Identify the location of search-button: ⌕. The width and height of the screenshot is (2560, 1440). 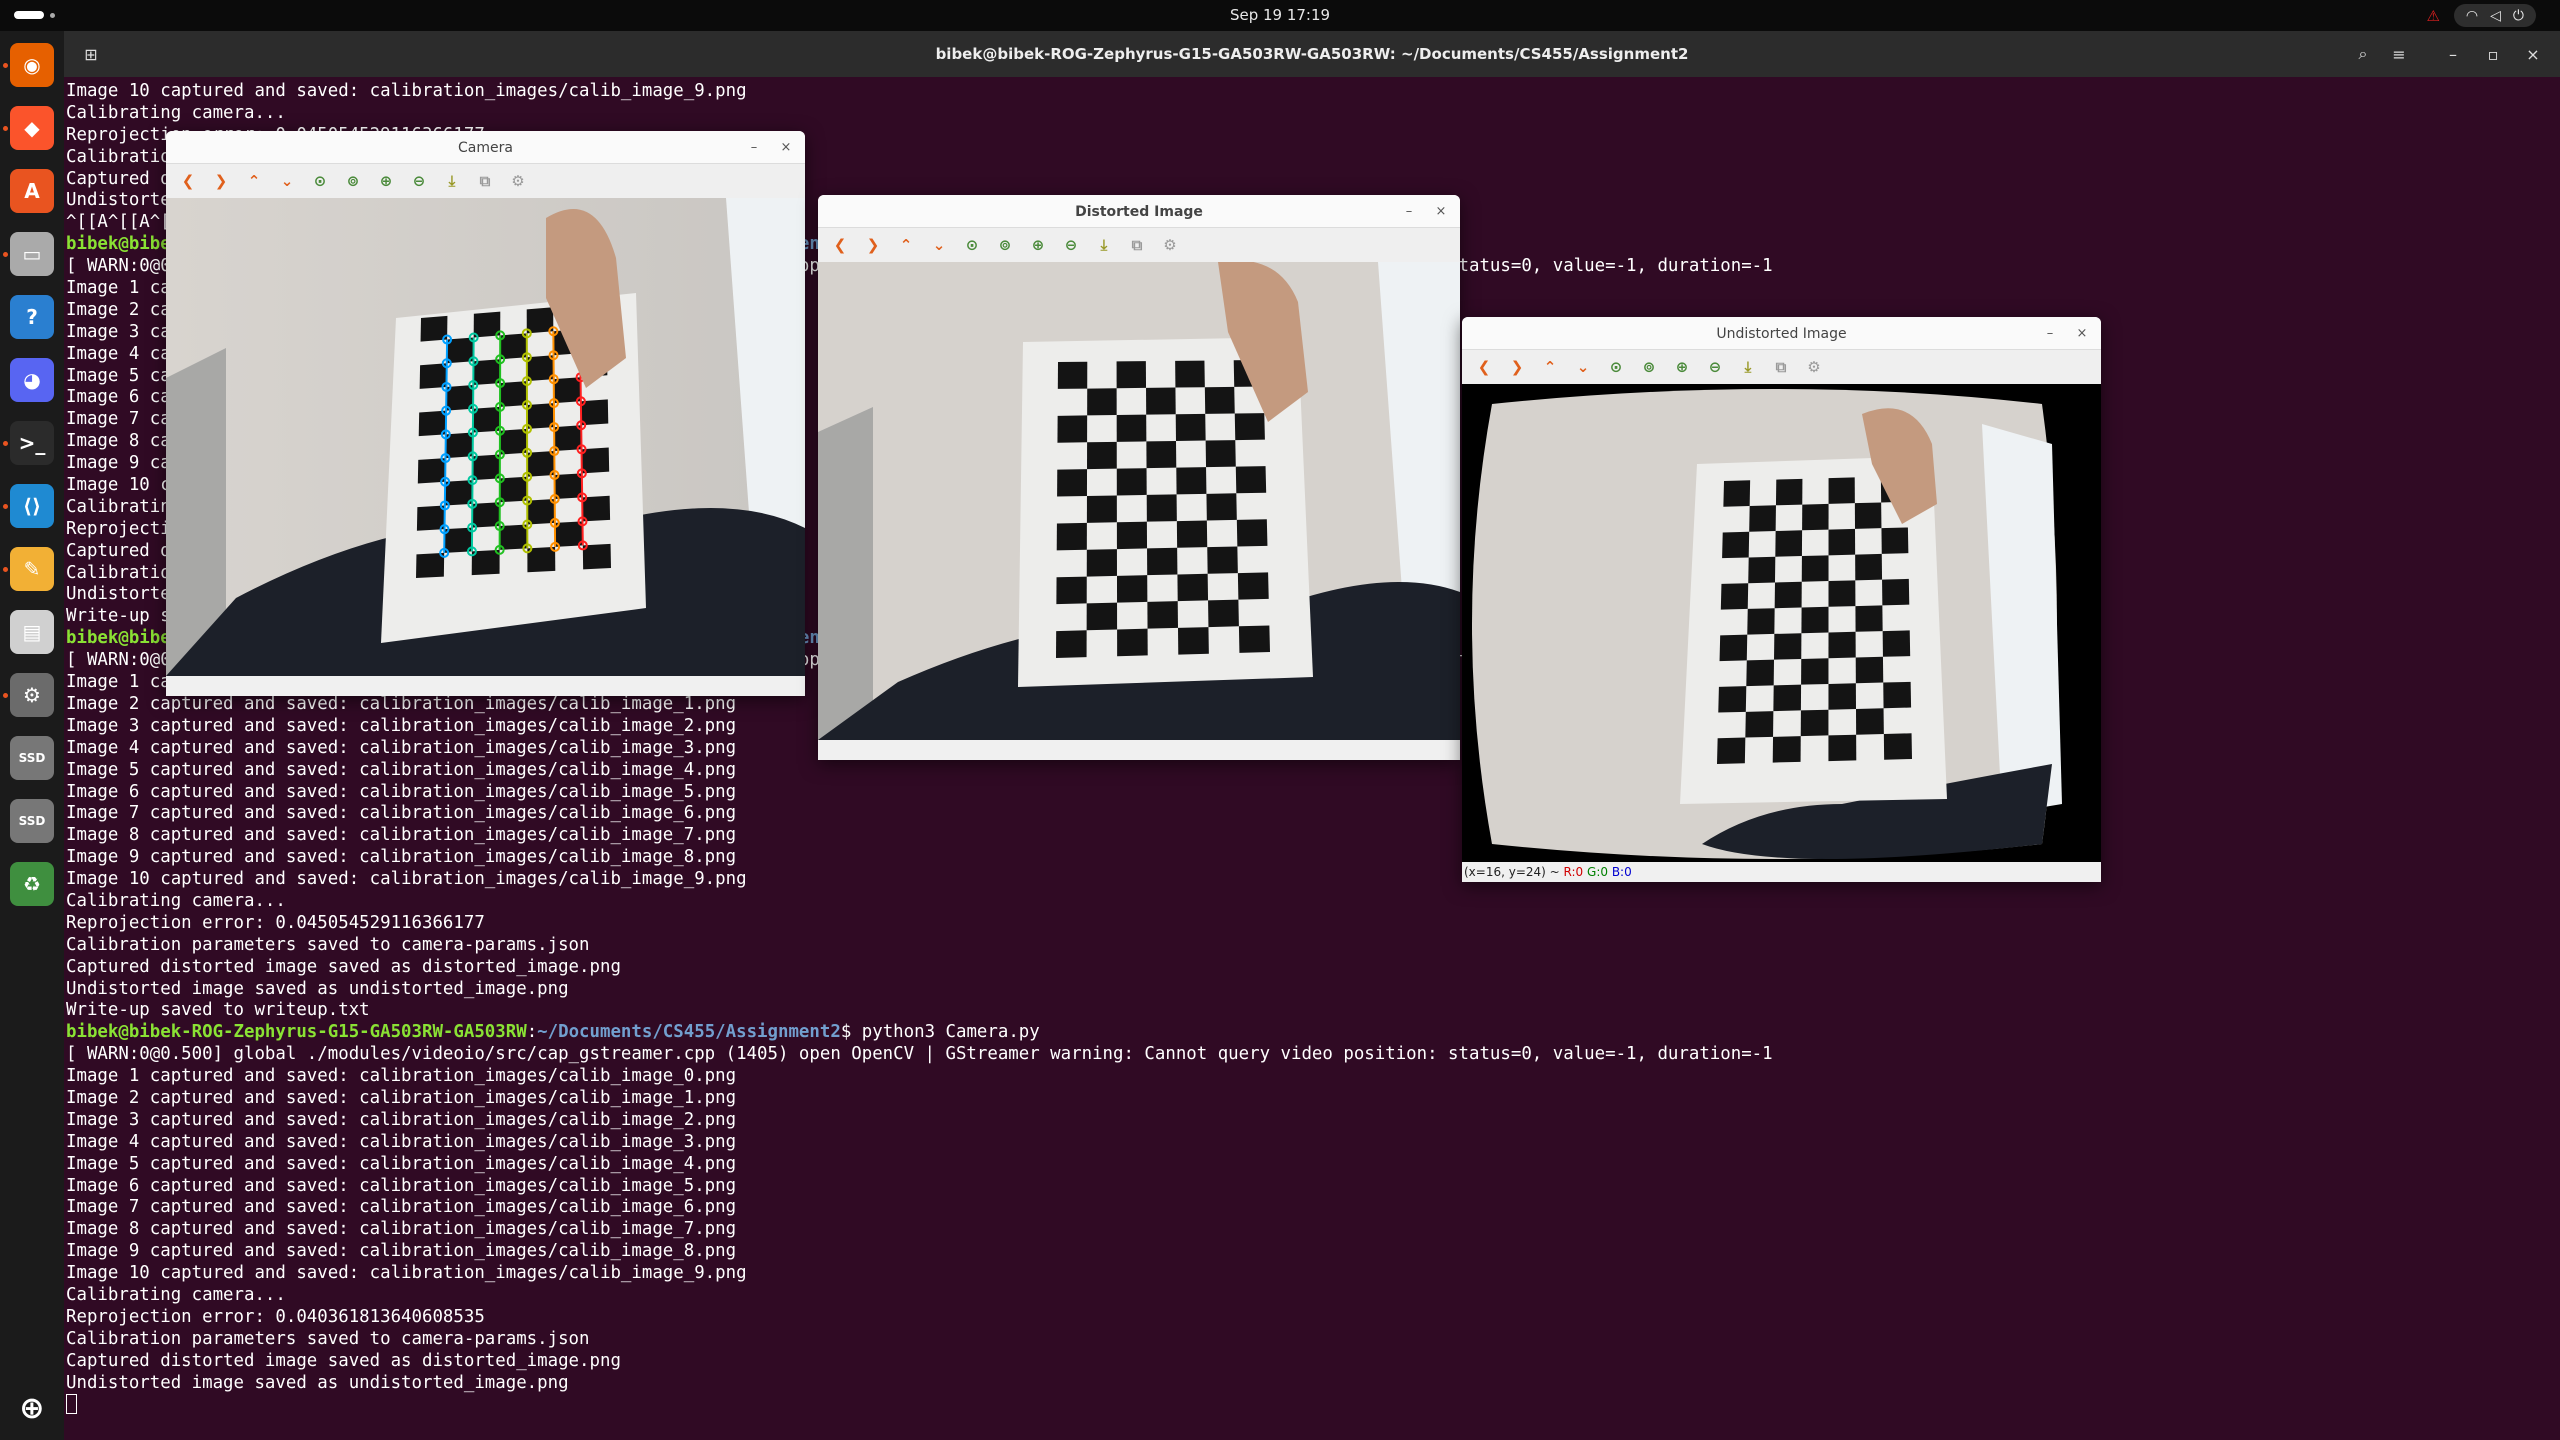
(2363, 54).